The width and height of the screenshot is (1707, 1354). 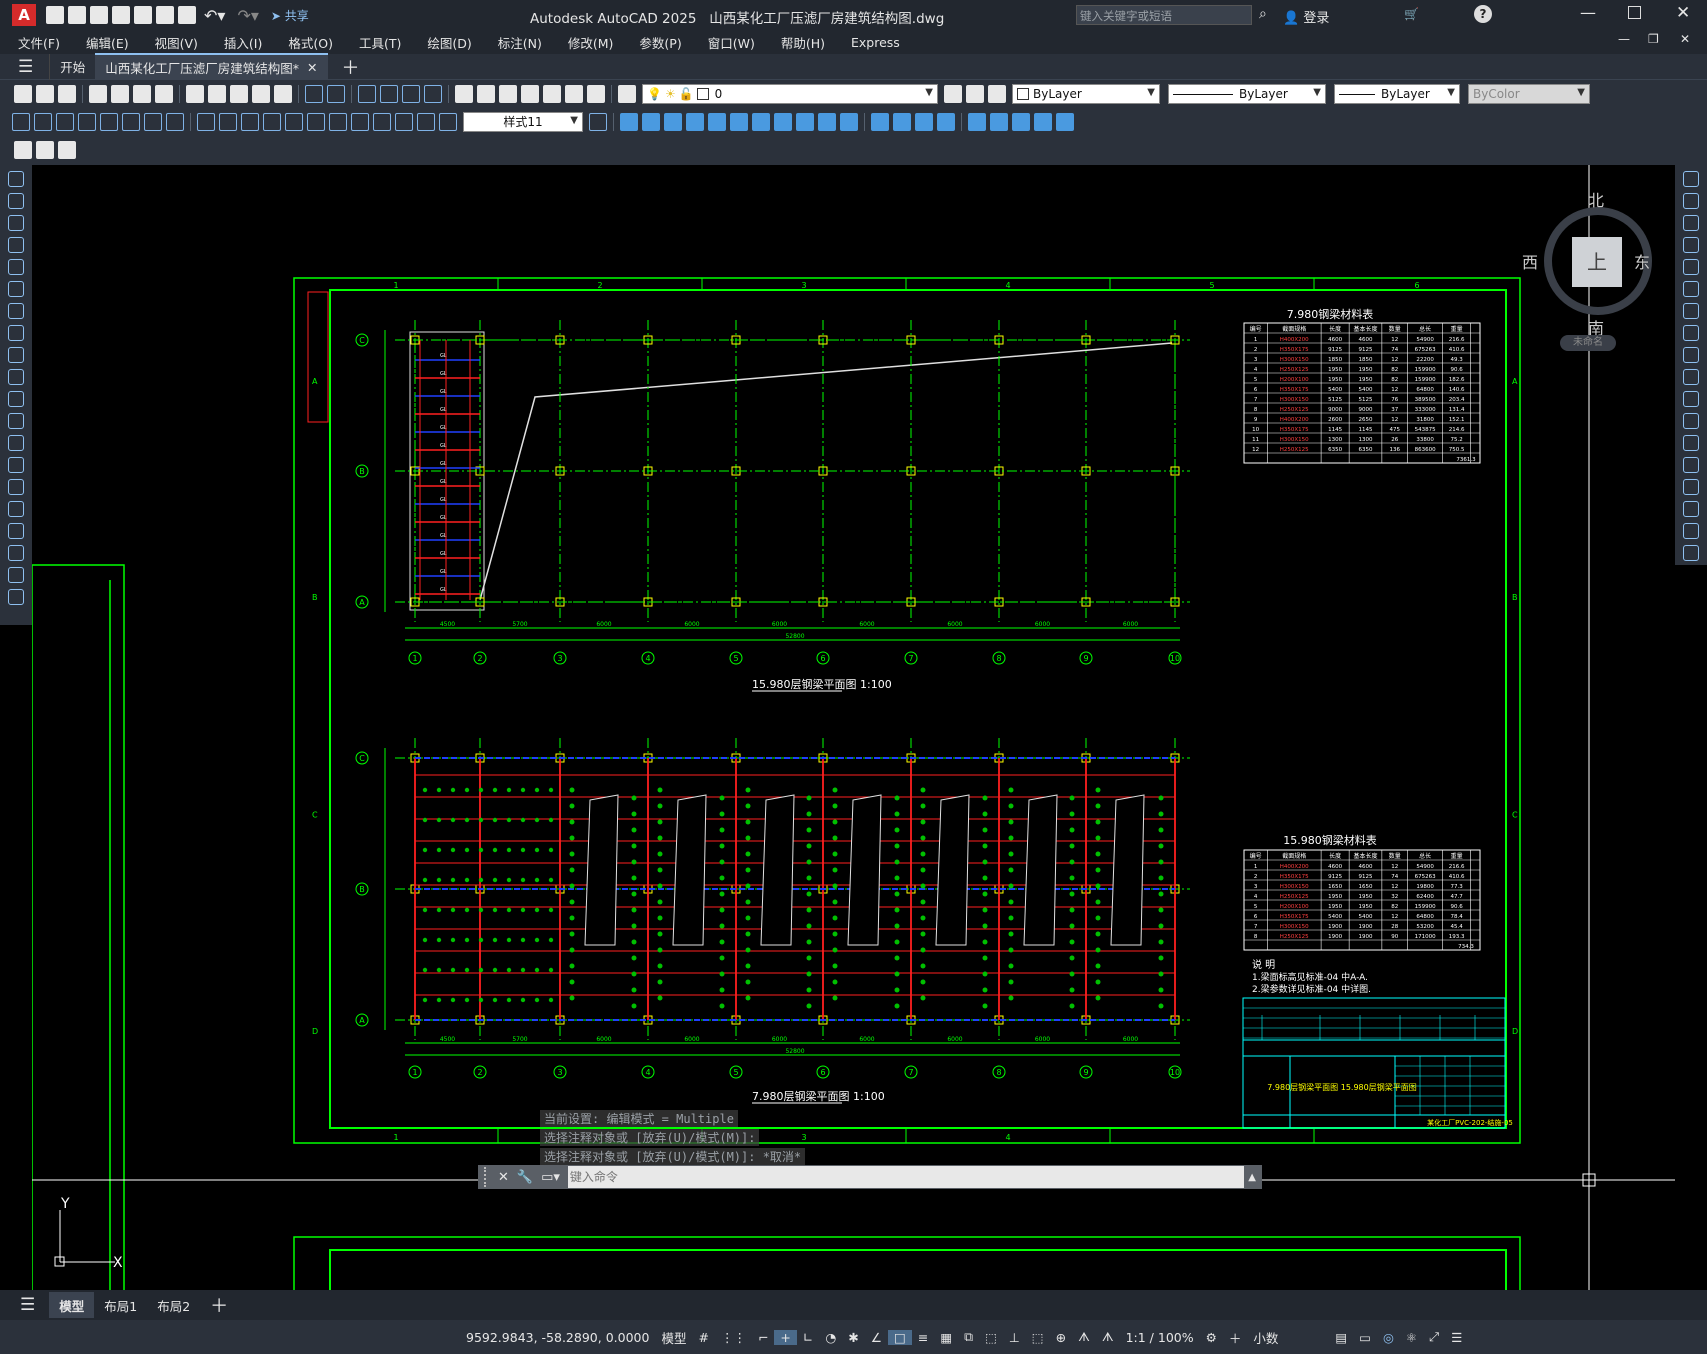 What do you see at coordinates (404, 121) in the screenshot?
I see `dim-edit-icon` at bounding box center [404, 121].